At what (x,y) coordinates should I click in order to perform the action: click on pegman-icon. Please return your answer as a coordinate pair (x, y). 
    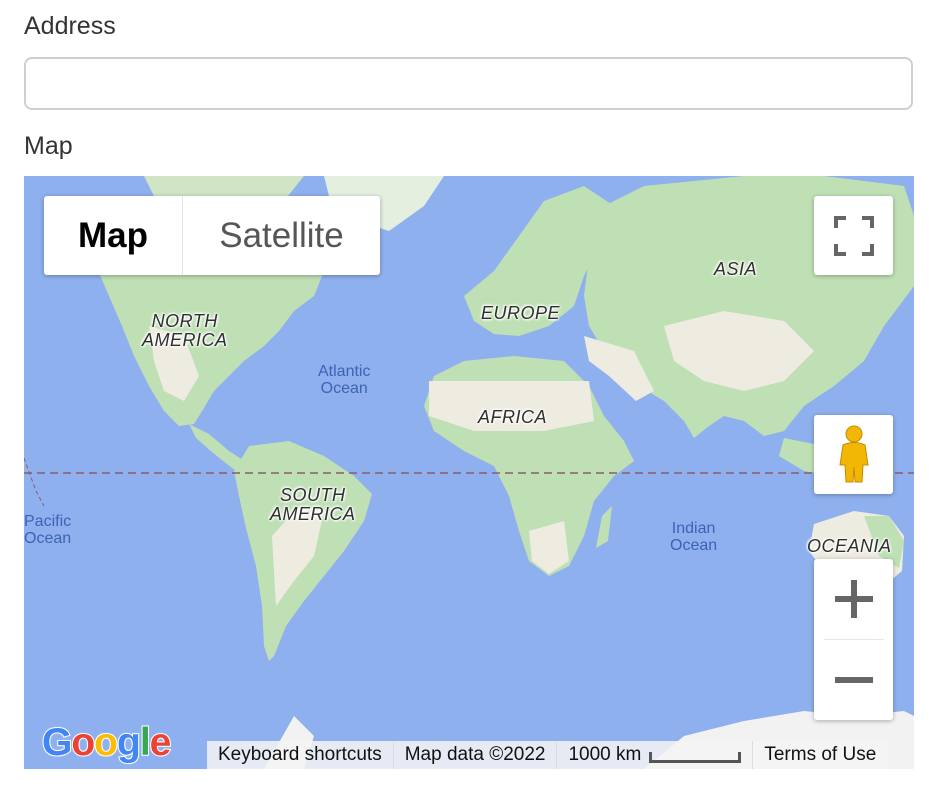
    Looking at the image, I should click on (853, 453).